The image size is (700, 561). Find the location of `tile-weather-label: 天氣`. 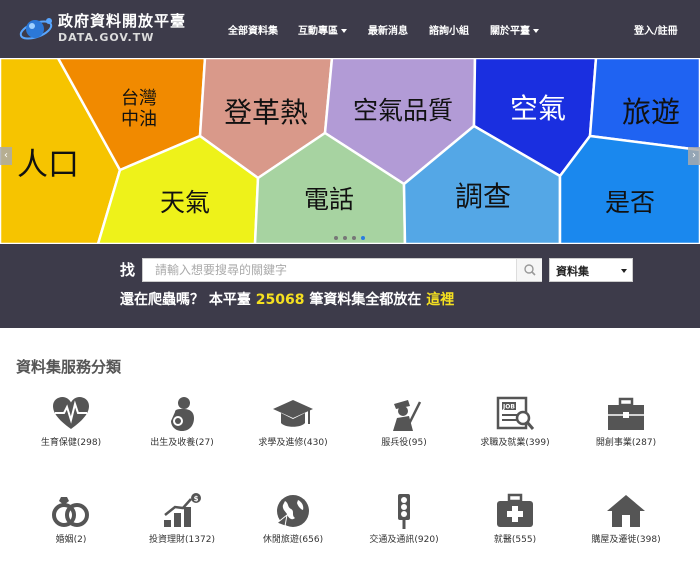

tile-weather-label: 天氣 is located at coordinates (185, 203).